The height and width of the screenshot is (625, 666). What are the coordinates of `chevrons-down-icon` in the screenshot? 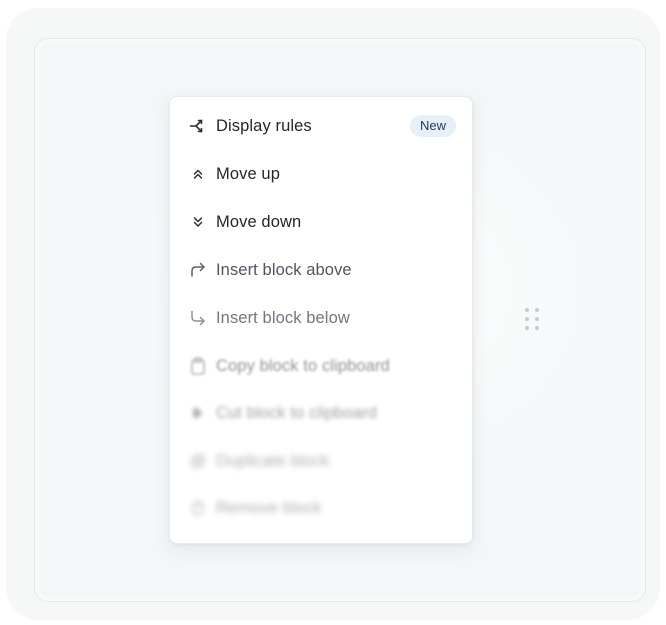 It's located at (198, 222).